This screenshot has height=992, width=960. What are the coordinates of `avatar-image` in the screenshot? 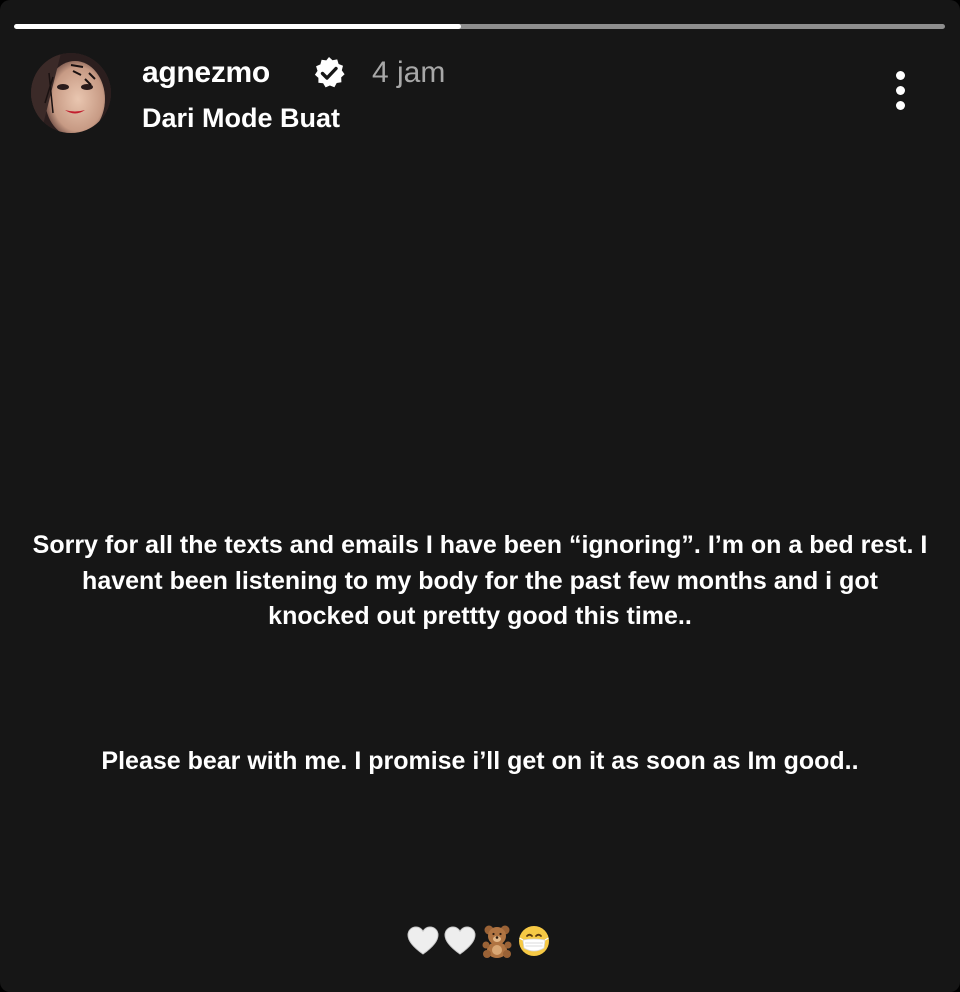 It's located at (71, 93).